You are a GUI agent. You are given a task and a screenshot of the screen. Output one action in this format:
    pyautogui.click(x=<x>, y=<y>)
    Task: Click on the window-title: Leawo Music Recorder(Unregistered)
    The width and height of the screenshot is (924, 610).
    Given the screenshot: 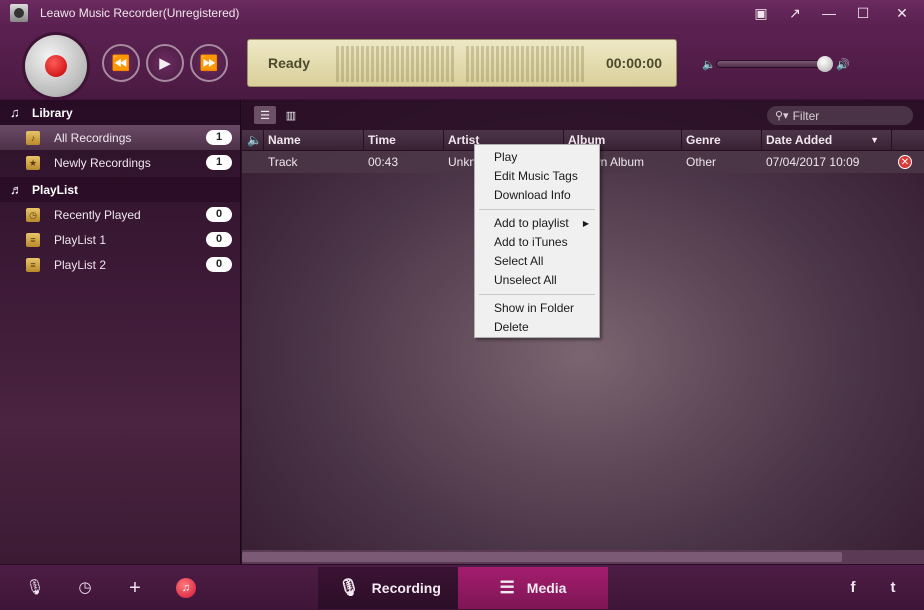 What is the action you would take?
    pyautogui.click(x=140, y=13)
    